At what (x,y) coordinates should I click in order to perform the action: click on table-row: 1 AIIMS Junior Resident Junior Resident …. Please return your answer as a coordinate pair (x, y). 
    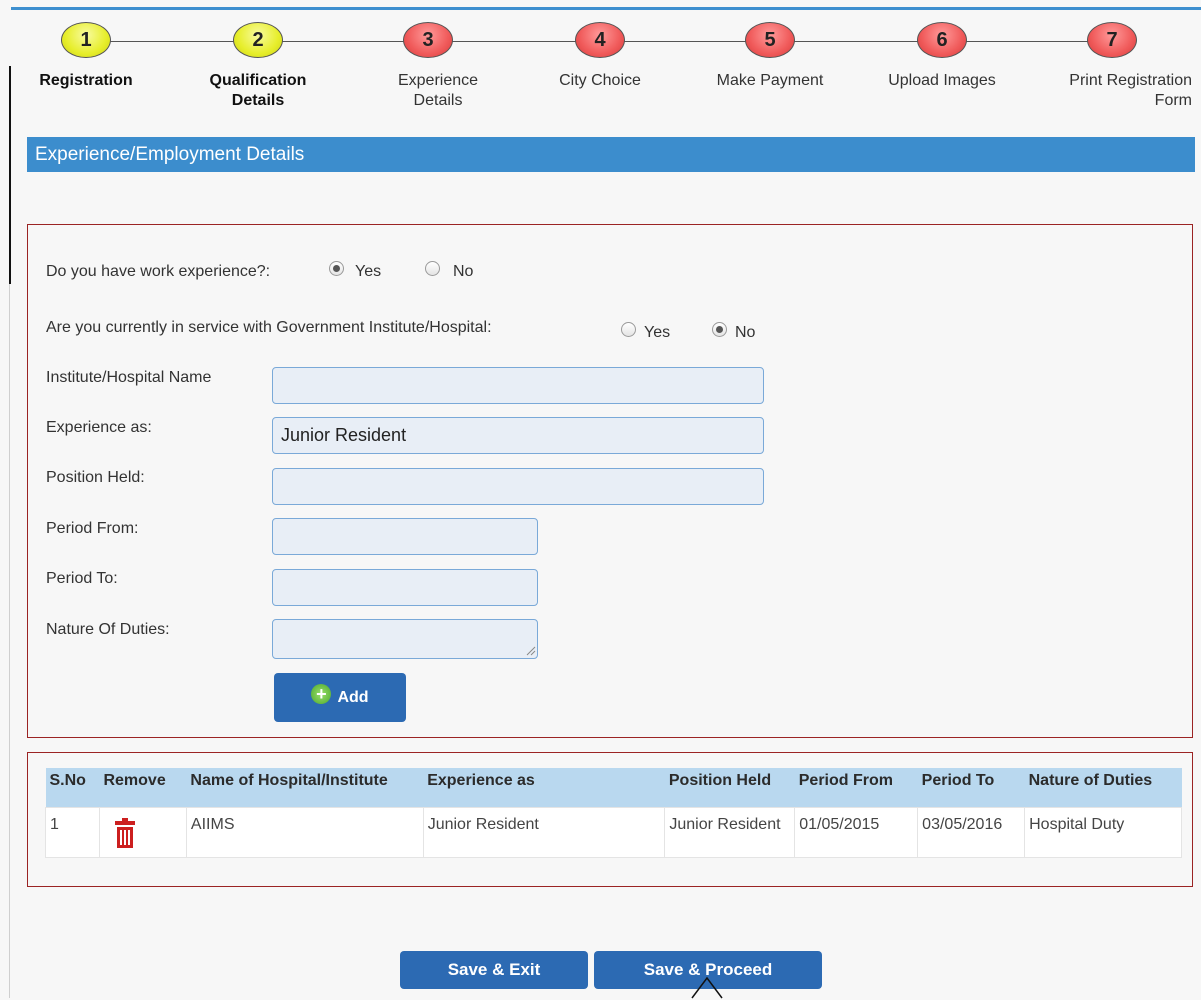
    Looking at the image, I should click on (613, 832).